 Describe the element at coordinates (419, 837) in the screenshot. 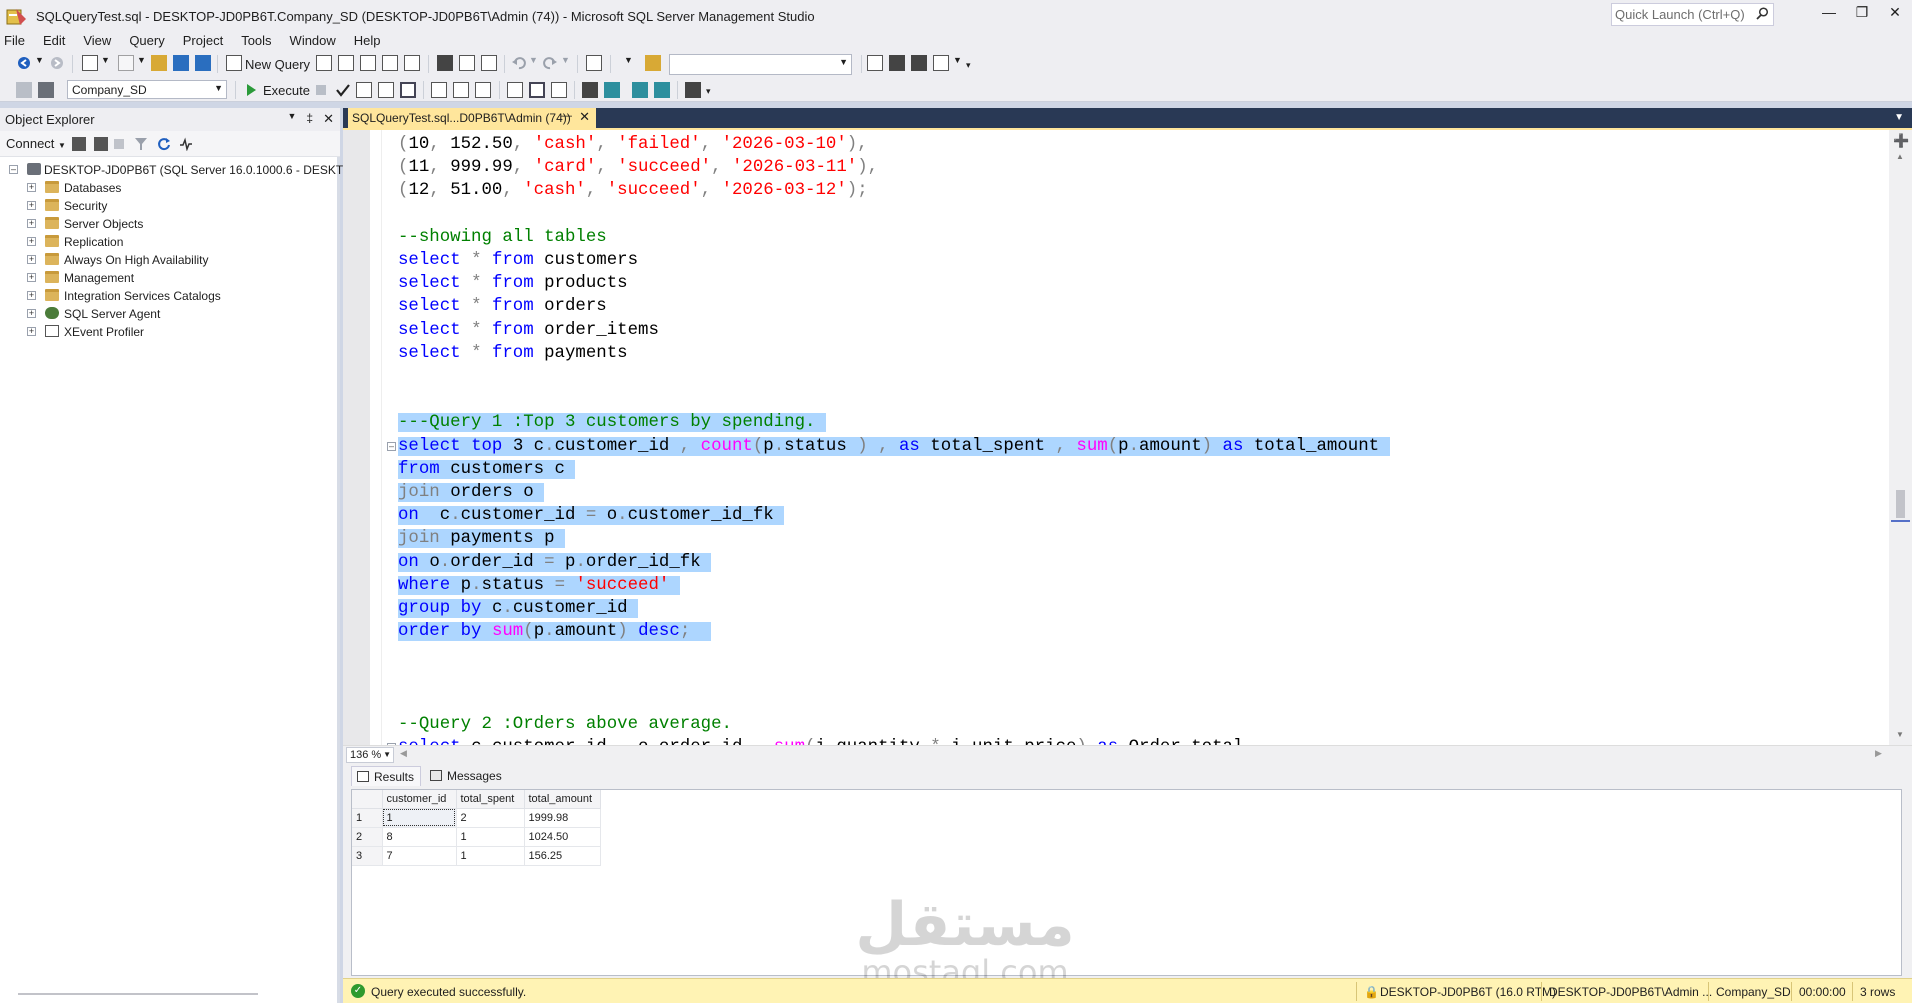

I see `grid-cell: 8` at that location.